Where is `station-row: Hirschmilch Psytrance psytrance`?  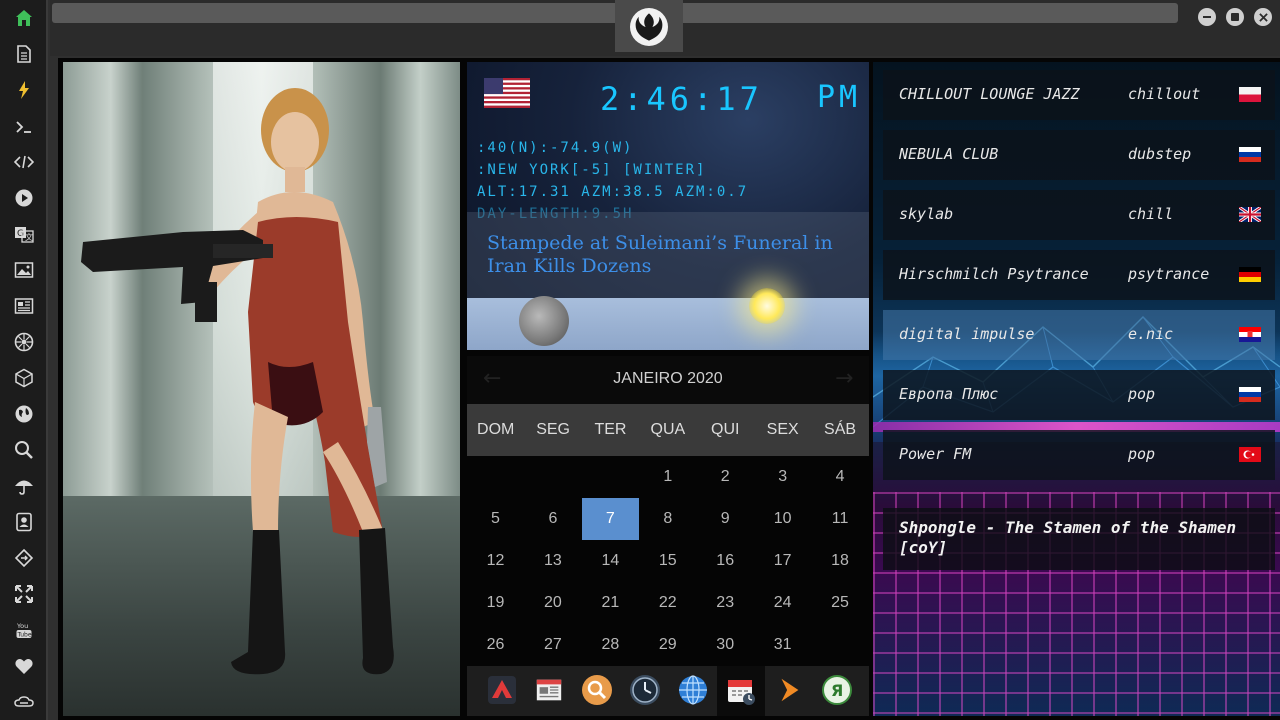
station-row: Hirschmilch Psytrance psytrance is located at coordinates (1079, 275).